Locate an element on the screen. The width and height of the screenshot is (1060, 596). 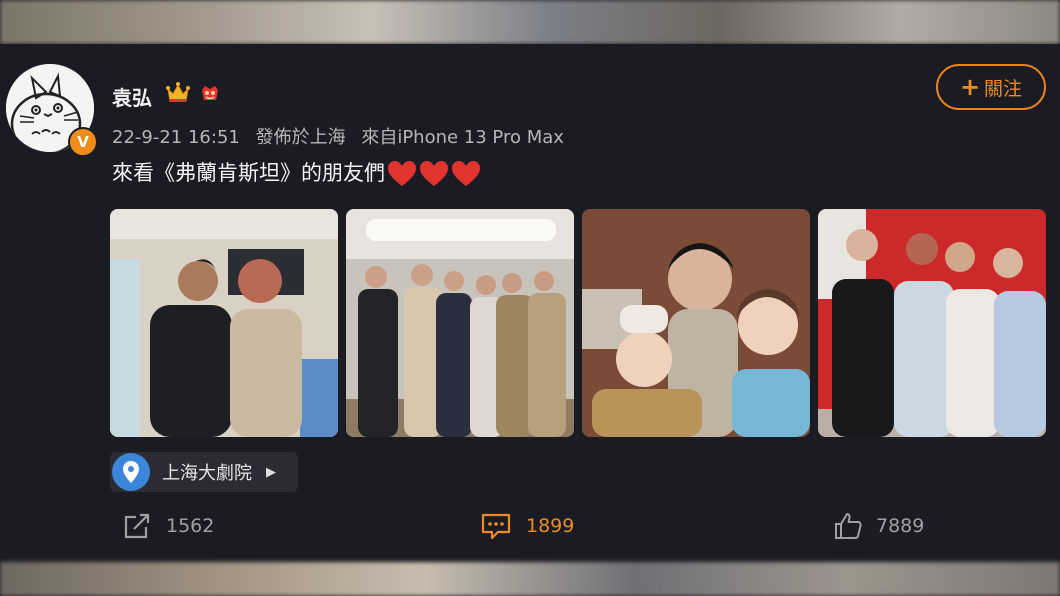
thumbs-up-icon is located at coordinates (848, 526).